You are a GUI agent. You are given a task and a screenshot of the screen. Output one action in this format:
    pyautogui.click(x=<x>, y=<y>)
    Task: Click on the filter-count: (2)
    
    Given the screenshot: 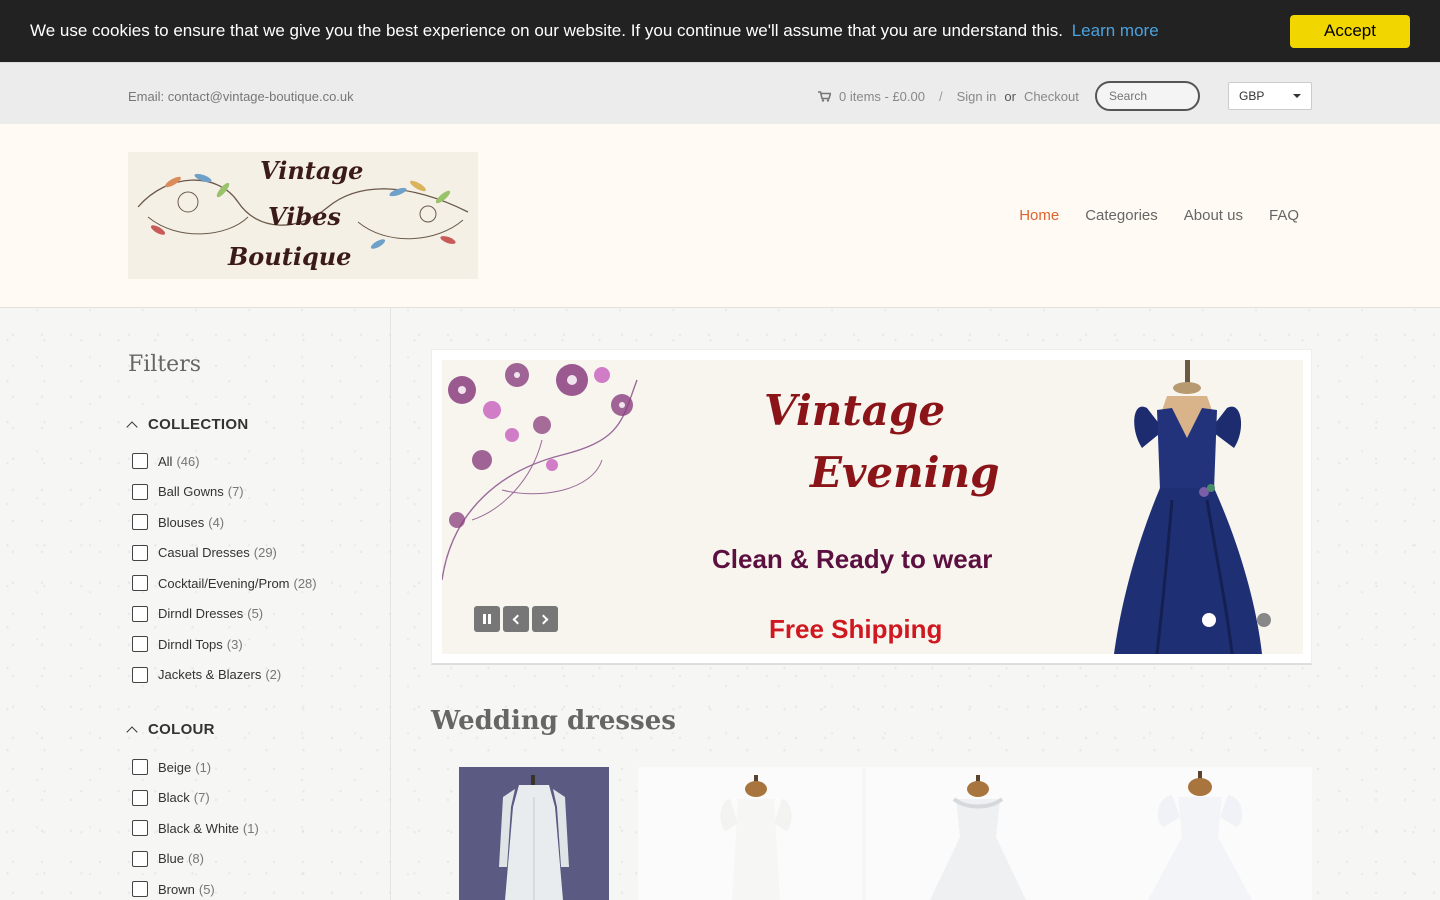 What is the action you would take?
    pyautogui.click(x=273, y=674)
    